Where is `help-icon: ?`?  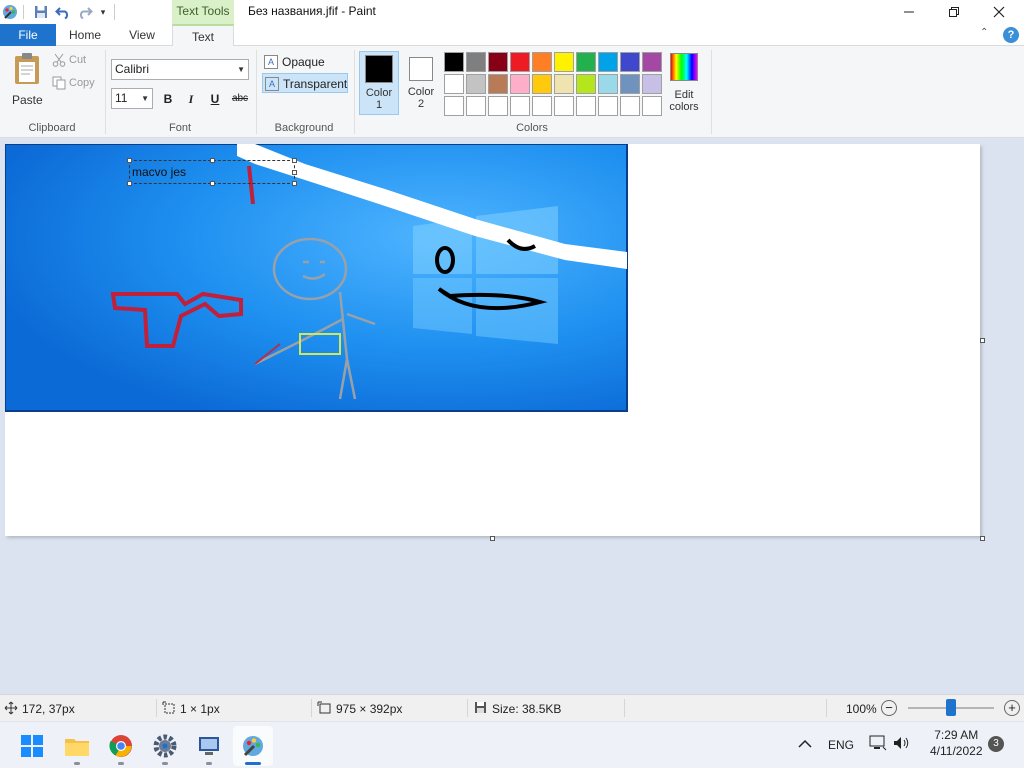
help-icon: ? is located at coordinates (1011, 35).